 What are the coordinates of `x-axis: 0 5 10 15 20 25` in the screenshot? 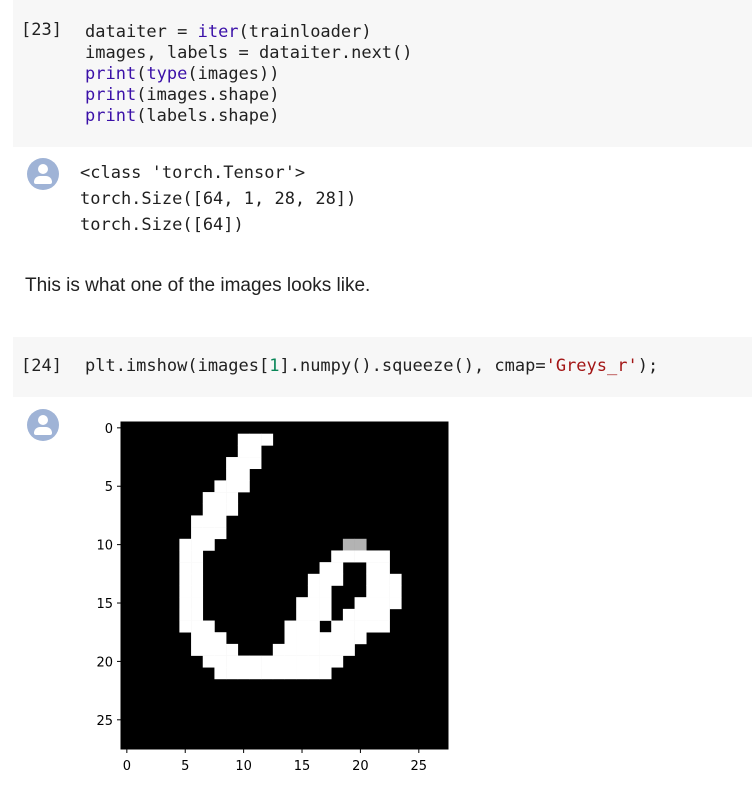 It's located at (275, 761).